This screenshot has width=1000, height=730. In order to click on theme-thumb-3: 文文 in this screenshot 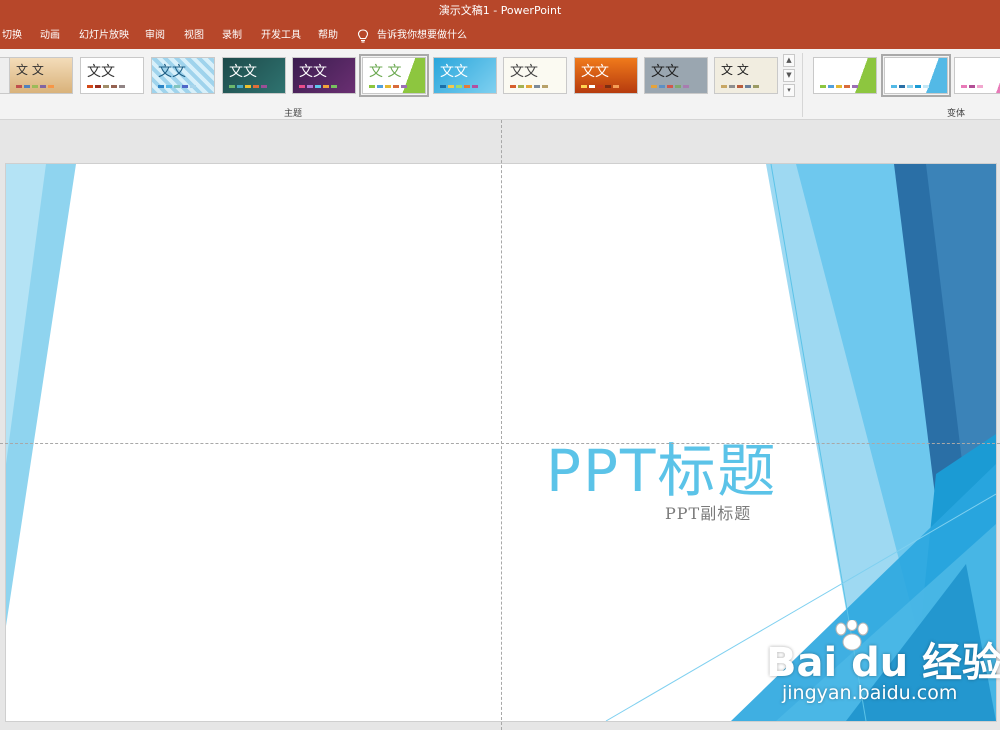, I will do `click(183, 75)`.